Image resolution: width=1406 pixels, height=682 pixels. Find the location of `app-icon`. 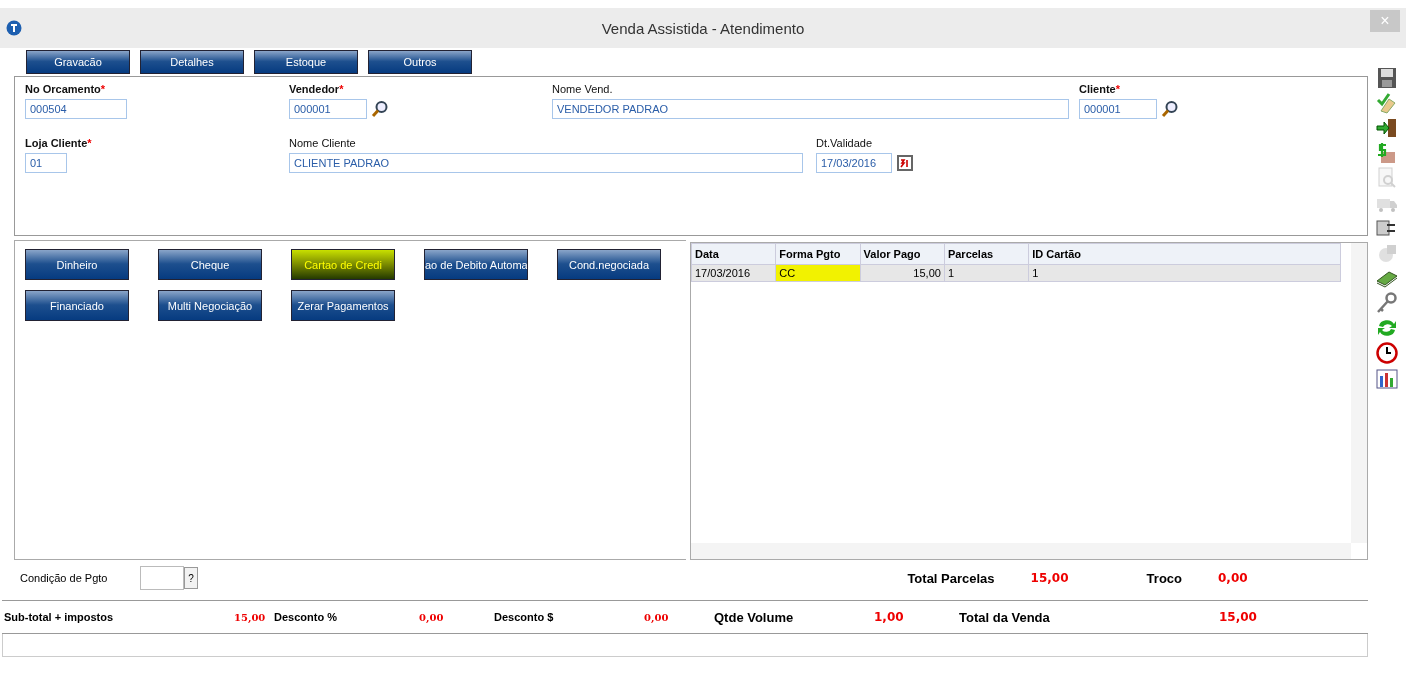

app-icon is located at coordinates (14, 28).